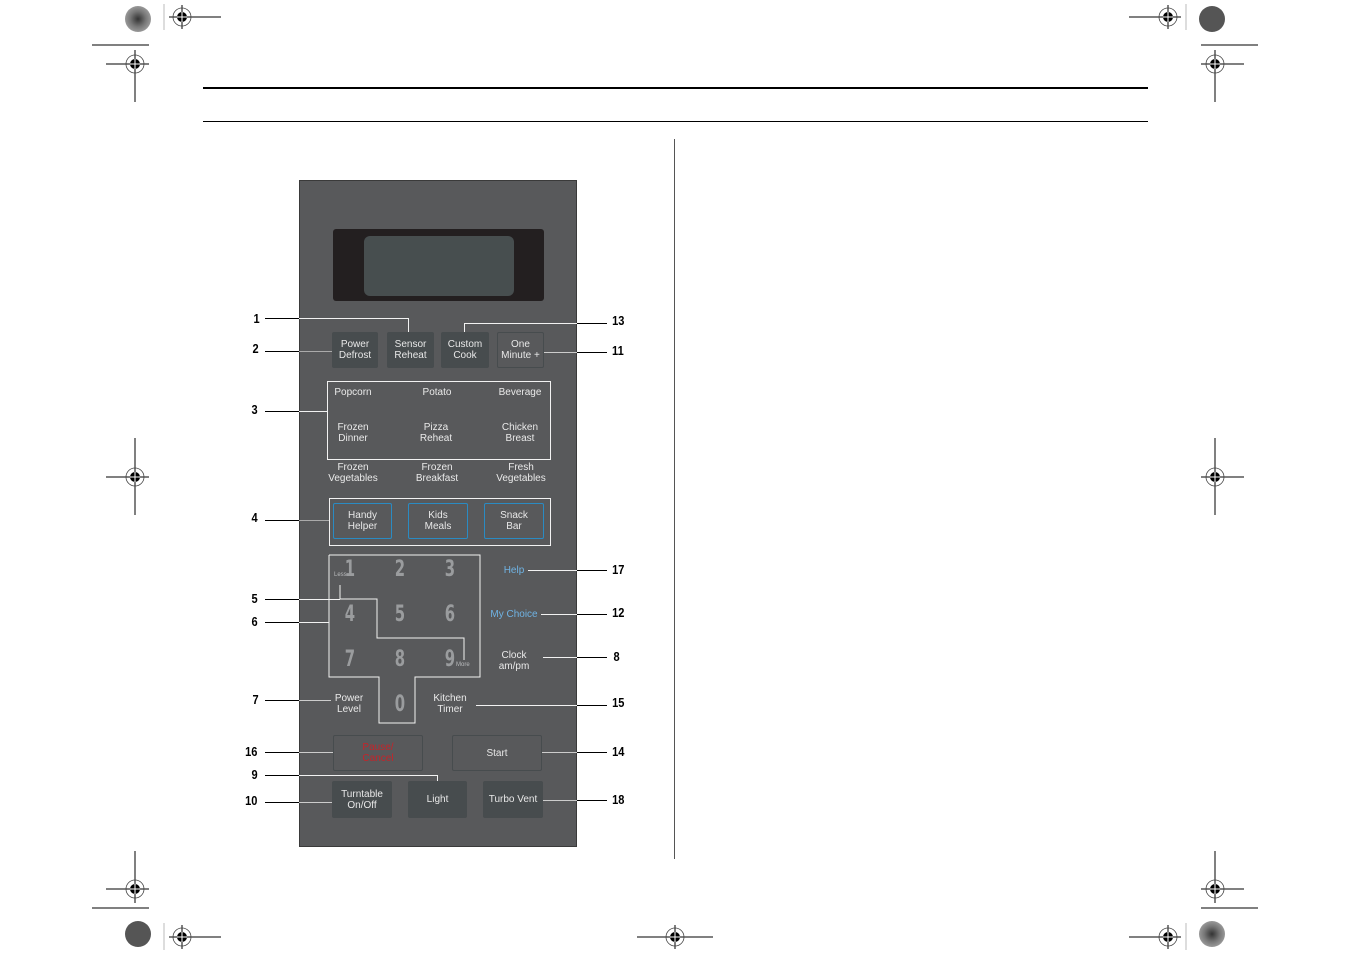  Describe the element at coordinates (618, 612) in the screenshot. I see `callout-12: 12` at that location.